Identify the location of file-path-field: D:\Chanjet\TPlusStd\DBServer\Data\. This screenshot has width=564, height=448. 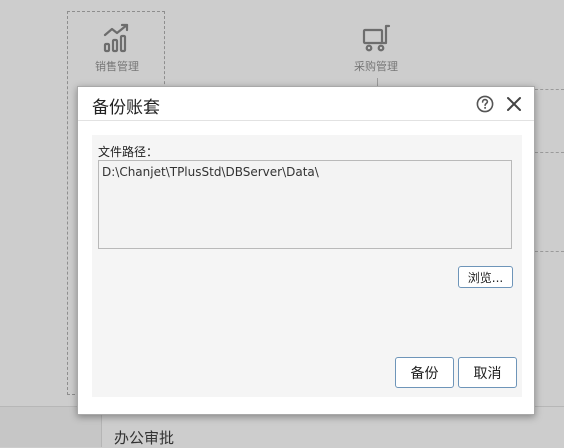
(305, 204).